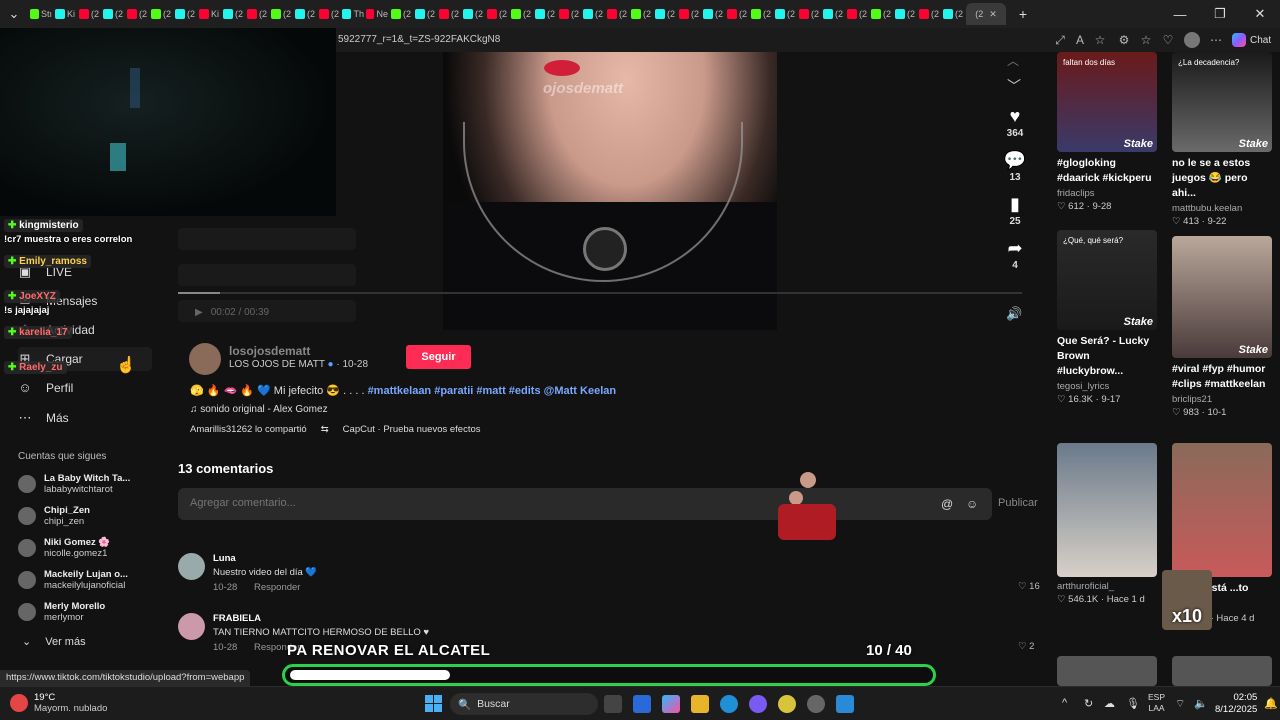 Image resolution: width=1280 pixels, height=720 pixels. I want to click on sync-icon: ↻, so click(1088, 703).